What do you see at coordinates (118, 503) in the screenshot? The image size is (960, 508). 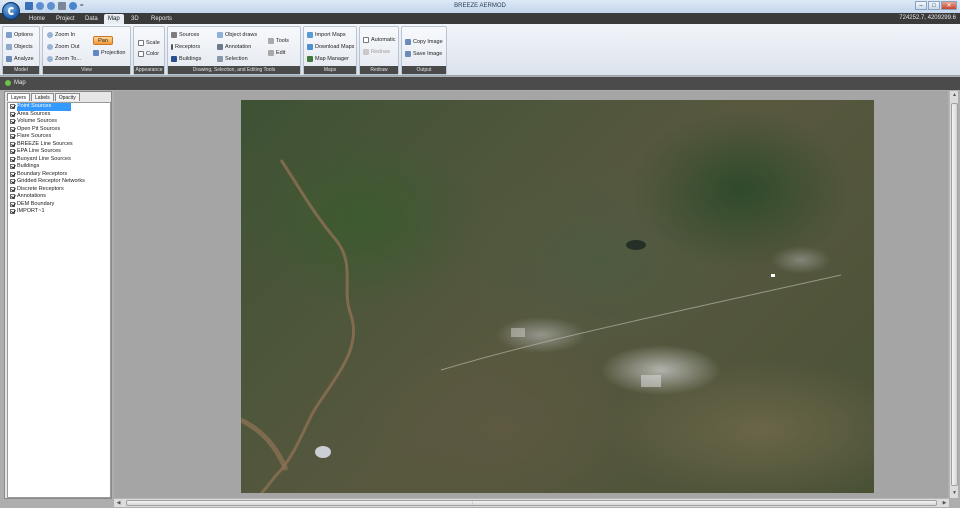 I see `scroll-left-icon: ◀` at bounding box center [118, 503].